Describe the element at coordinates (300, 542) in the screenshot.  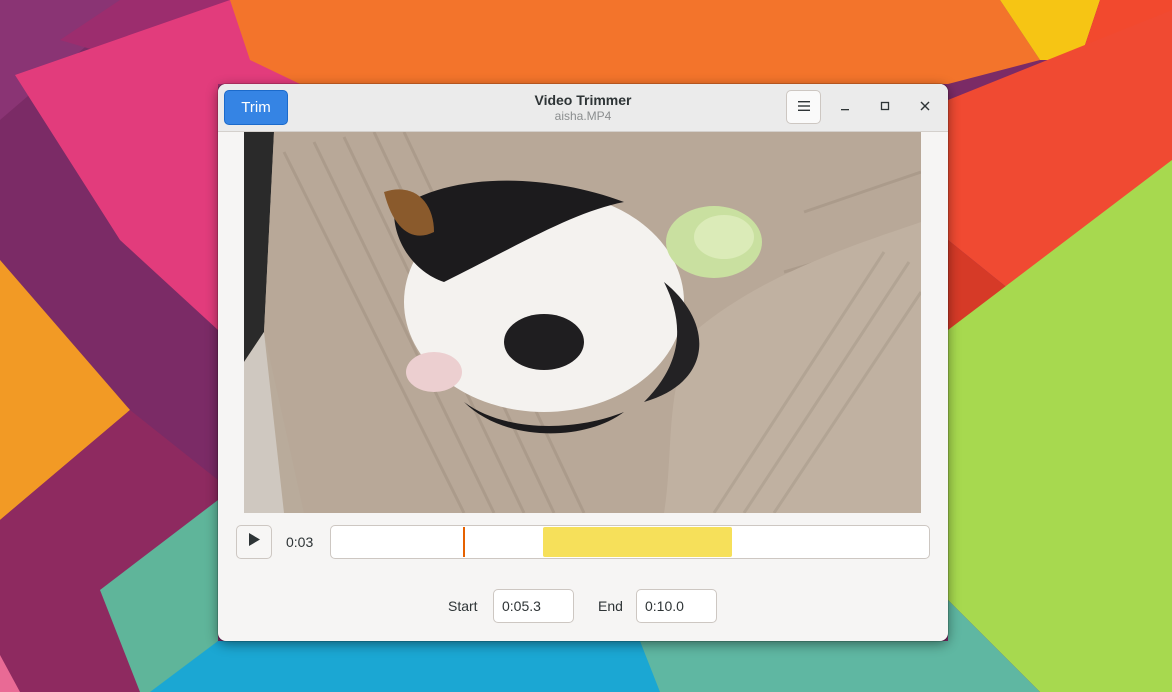
I see `current-time-label: 0:03` at that location.